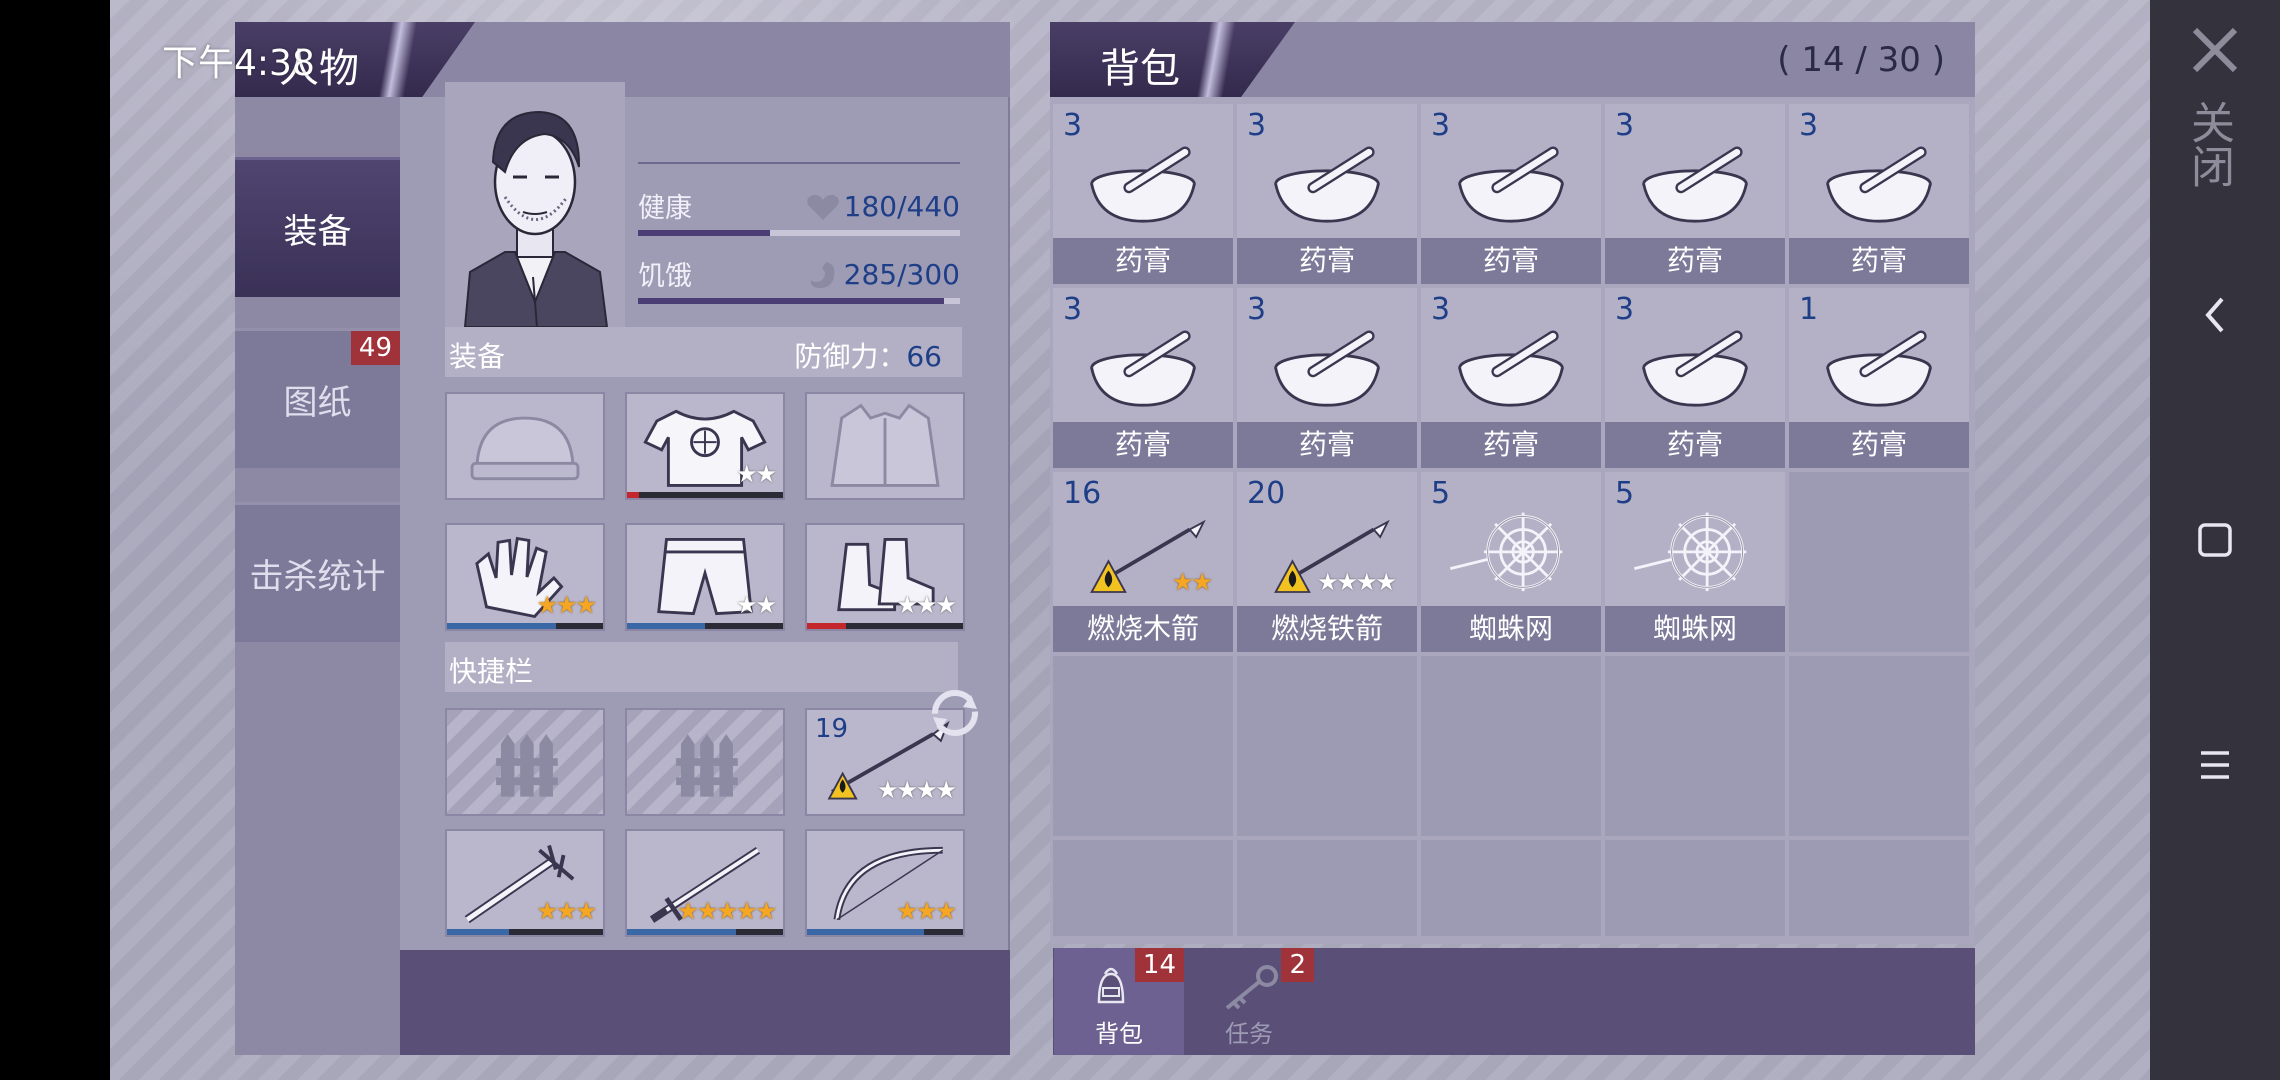 This screenshot has width=2280, height=1080. I want to click on character-panel-footer, so click(705, 1002).